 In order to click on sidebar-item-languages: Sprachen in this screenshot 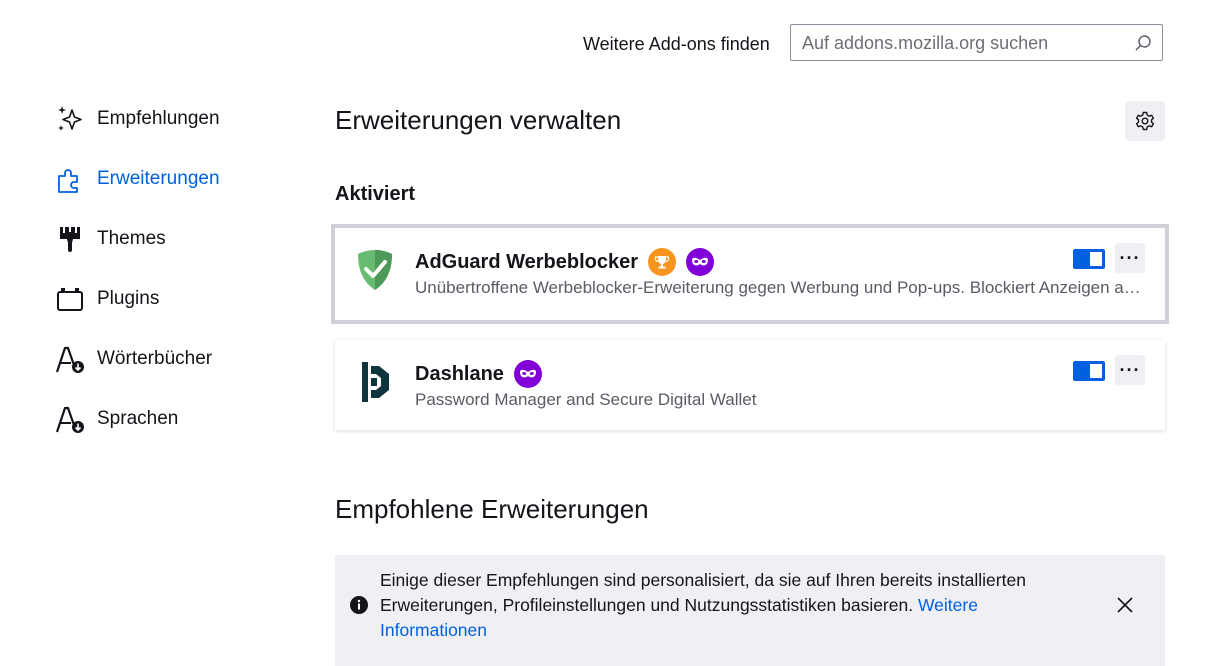, I will do `click(180, 419)`.